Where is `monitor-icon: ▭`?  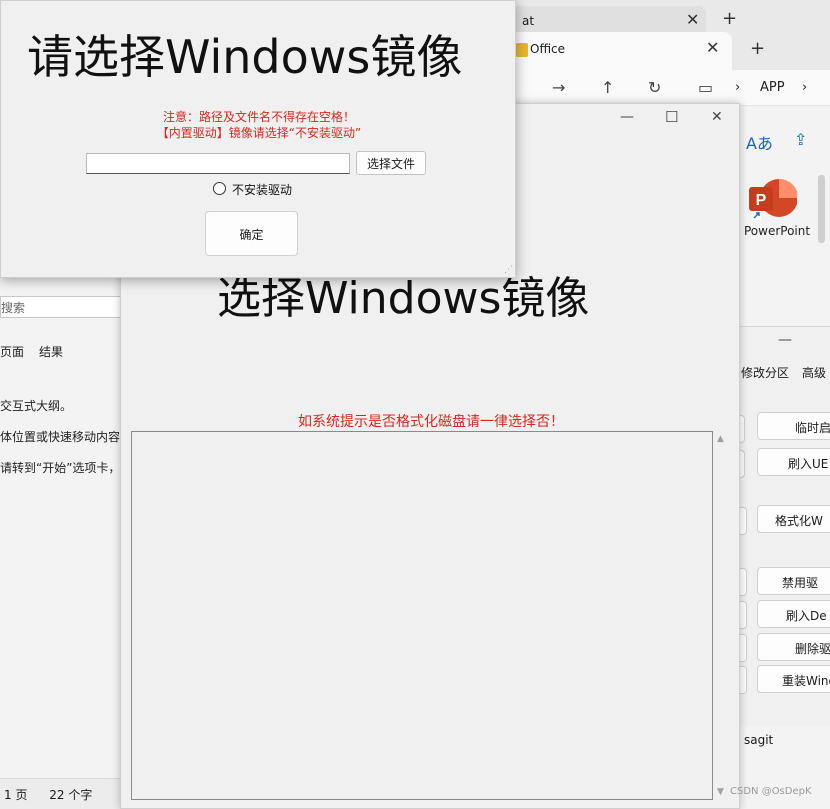 monitor-icon: ▭ is located at coordinates (705, 87).